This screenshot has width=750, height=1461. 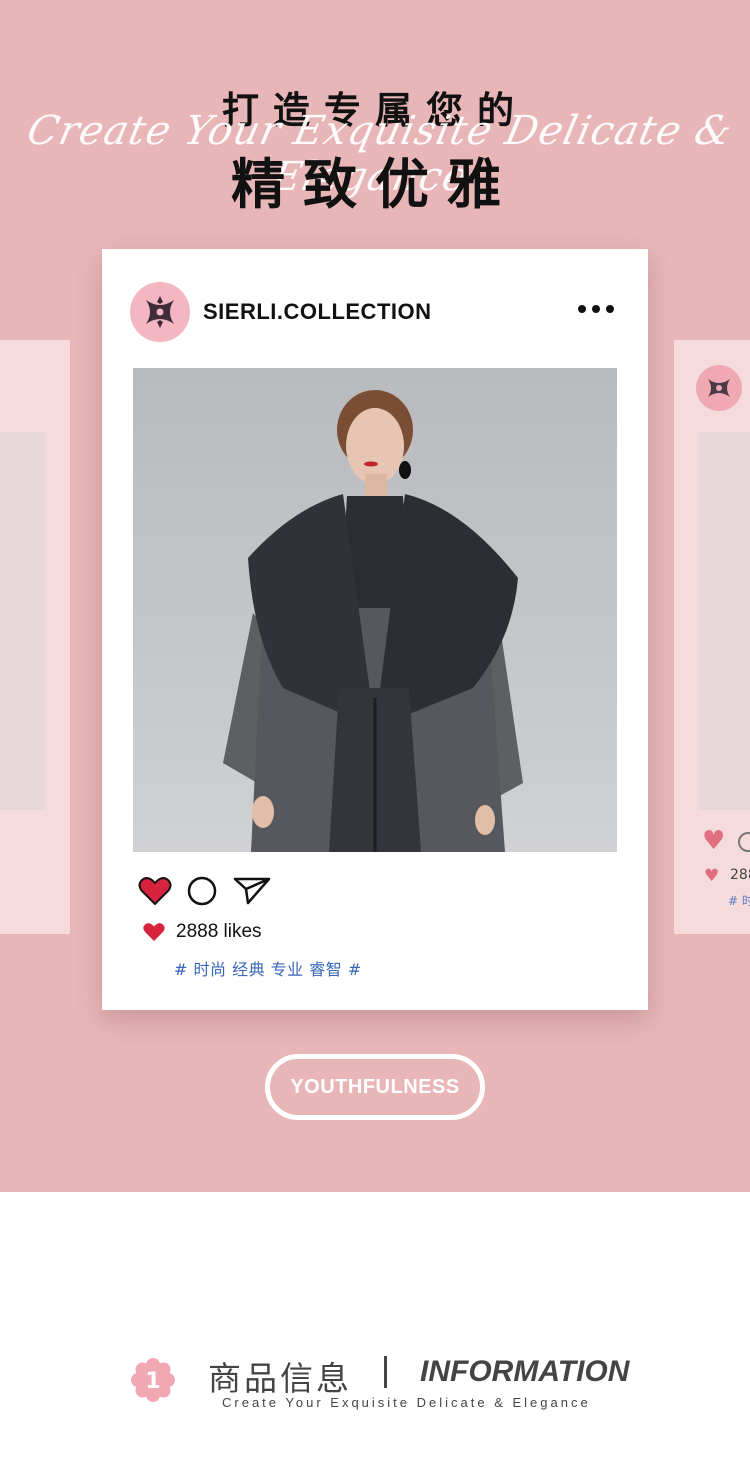 I want to click on headline-main: 精致优雅, so click(x=375, y=184).